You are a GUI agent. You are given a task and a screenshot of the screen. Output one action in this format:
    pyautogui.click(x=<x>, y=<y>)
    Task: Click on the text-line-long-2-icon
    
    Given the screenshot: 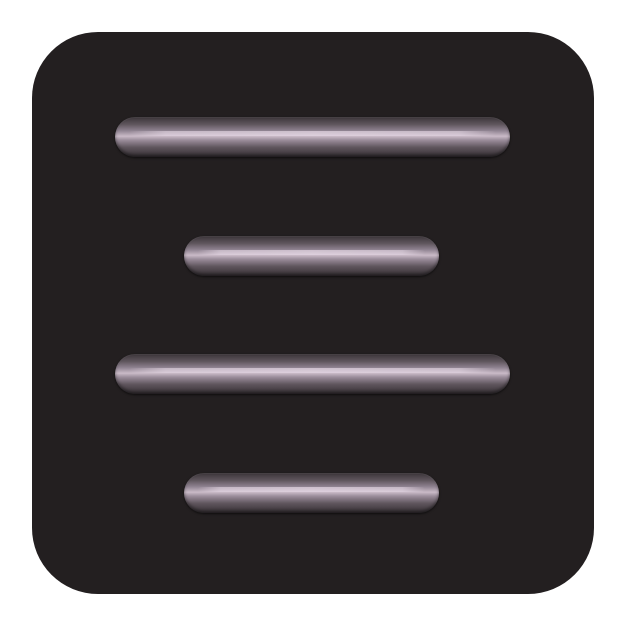 What is the action you would take?
    pyautogui.click(x=312, y=374)
    